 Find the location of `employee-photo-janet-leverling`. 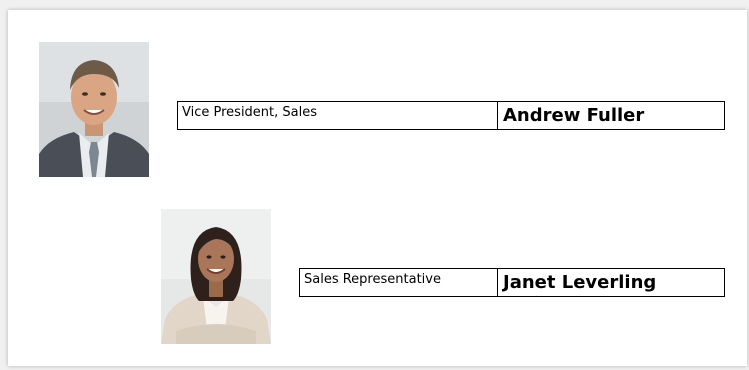

employee-photo-janet-leverling is located at coordinates (216, 276).